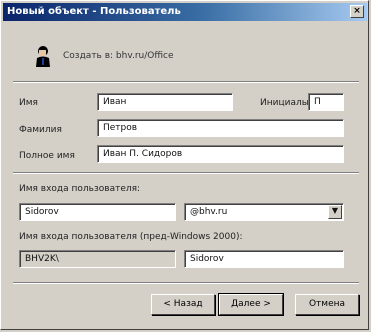 This screenshot has height=332, width=371. What do you see at coordinates (220, 154) in the screenshot?
I see `full-name-field: Иван П. Сидоров` at bounding box center [220, 154].